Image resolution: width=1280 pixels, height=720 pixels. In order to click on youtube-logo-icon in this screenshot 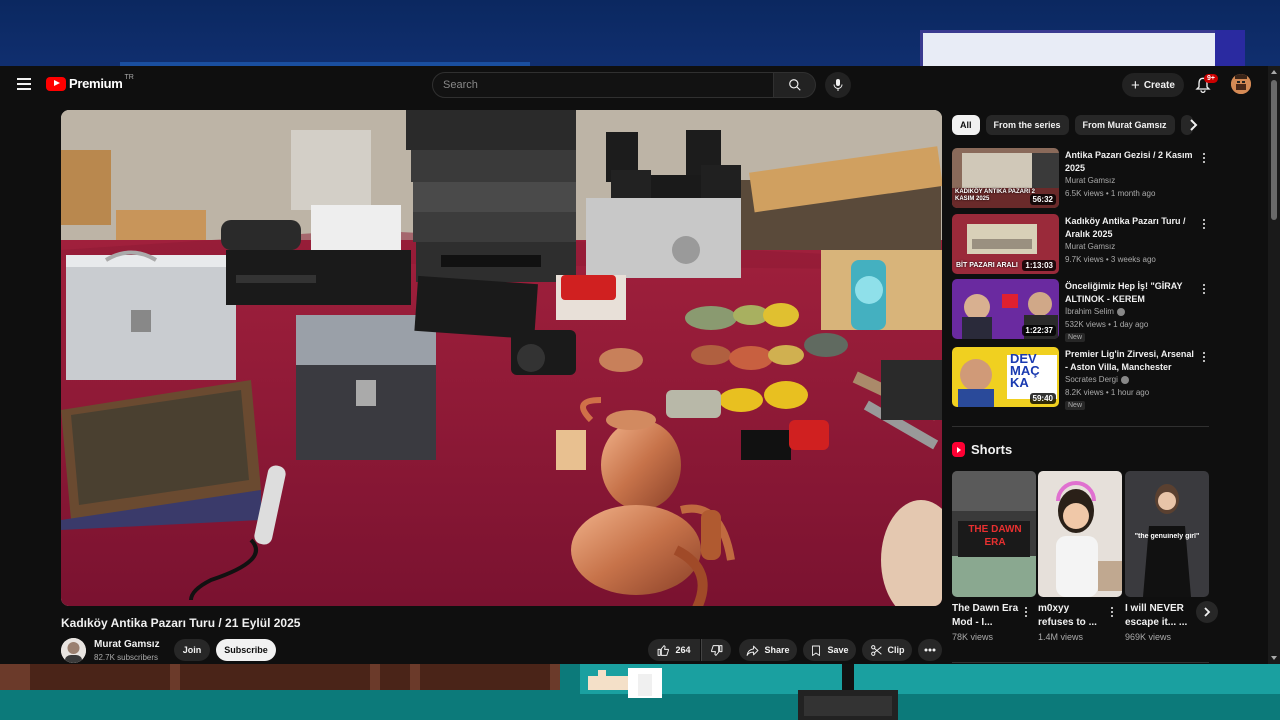, I will do `click(56, 83)`.